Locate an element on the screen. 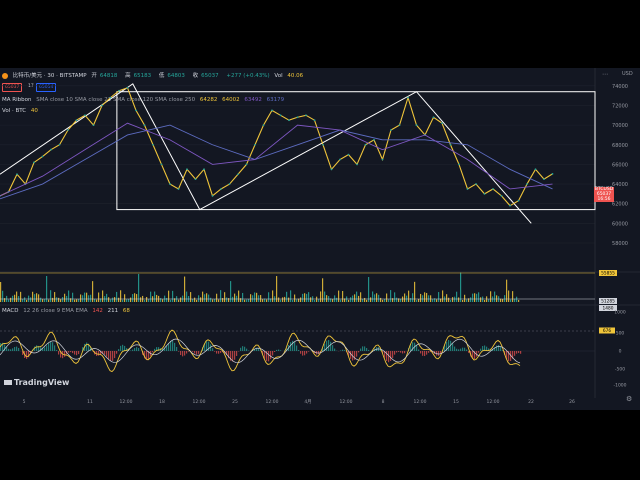  more-menu-icon: ⋯ is located at coordinates (605, 74).